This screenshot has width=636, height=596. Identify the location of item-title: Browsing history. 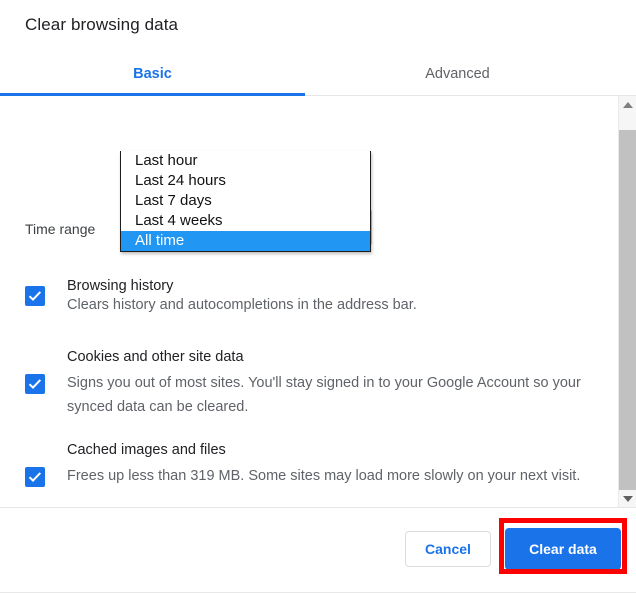
(120, 286).